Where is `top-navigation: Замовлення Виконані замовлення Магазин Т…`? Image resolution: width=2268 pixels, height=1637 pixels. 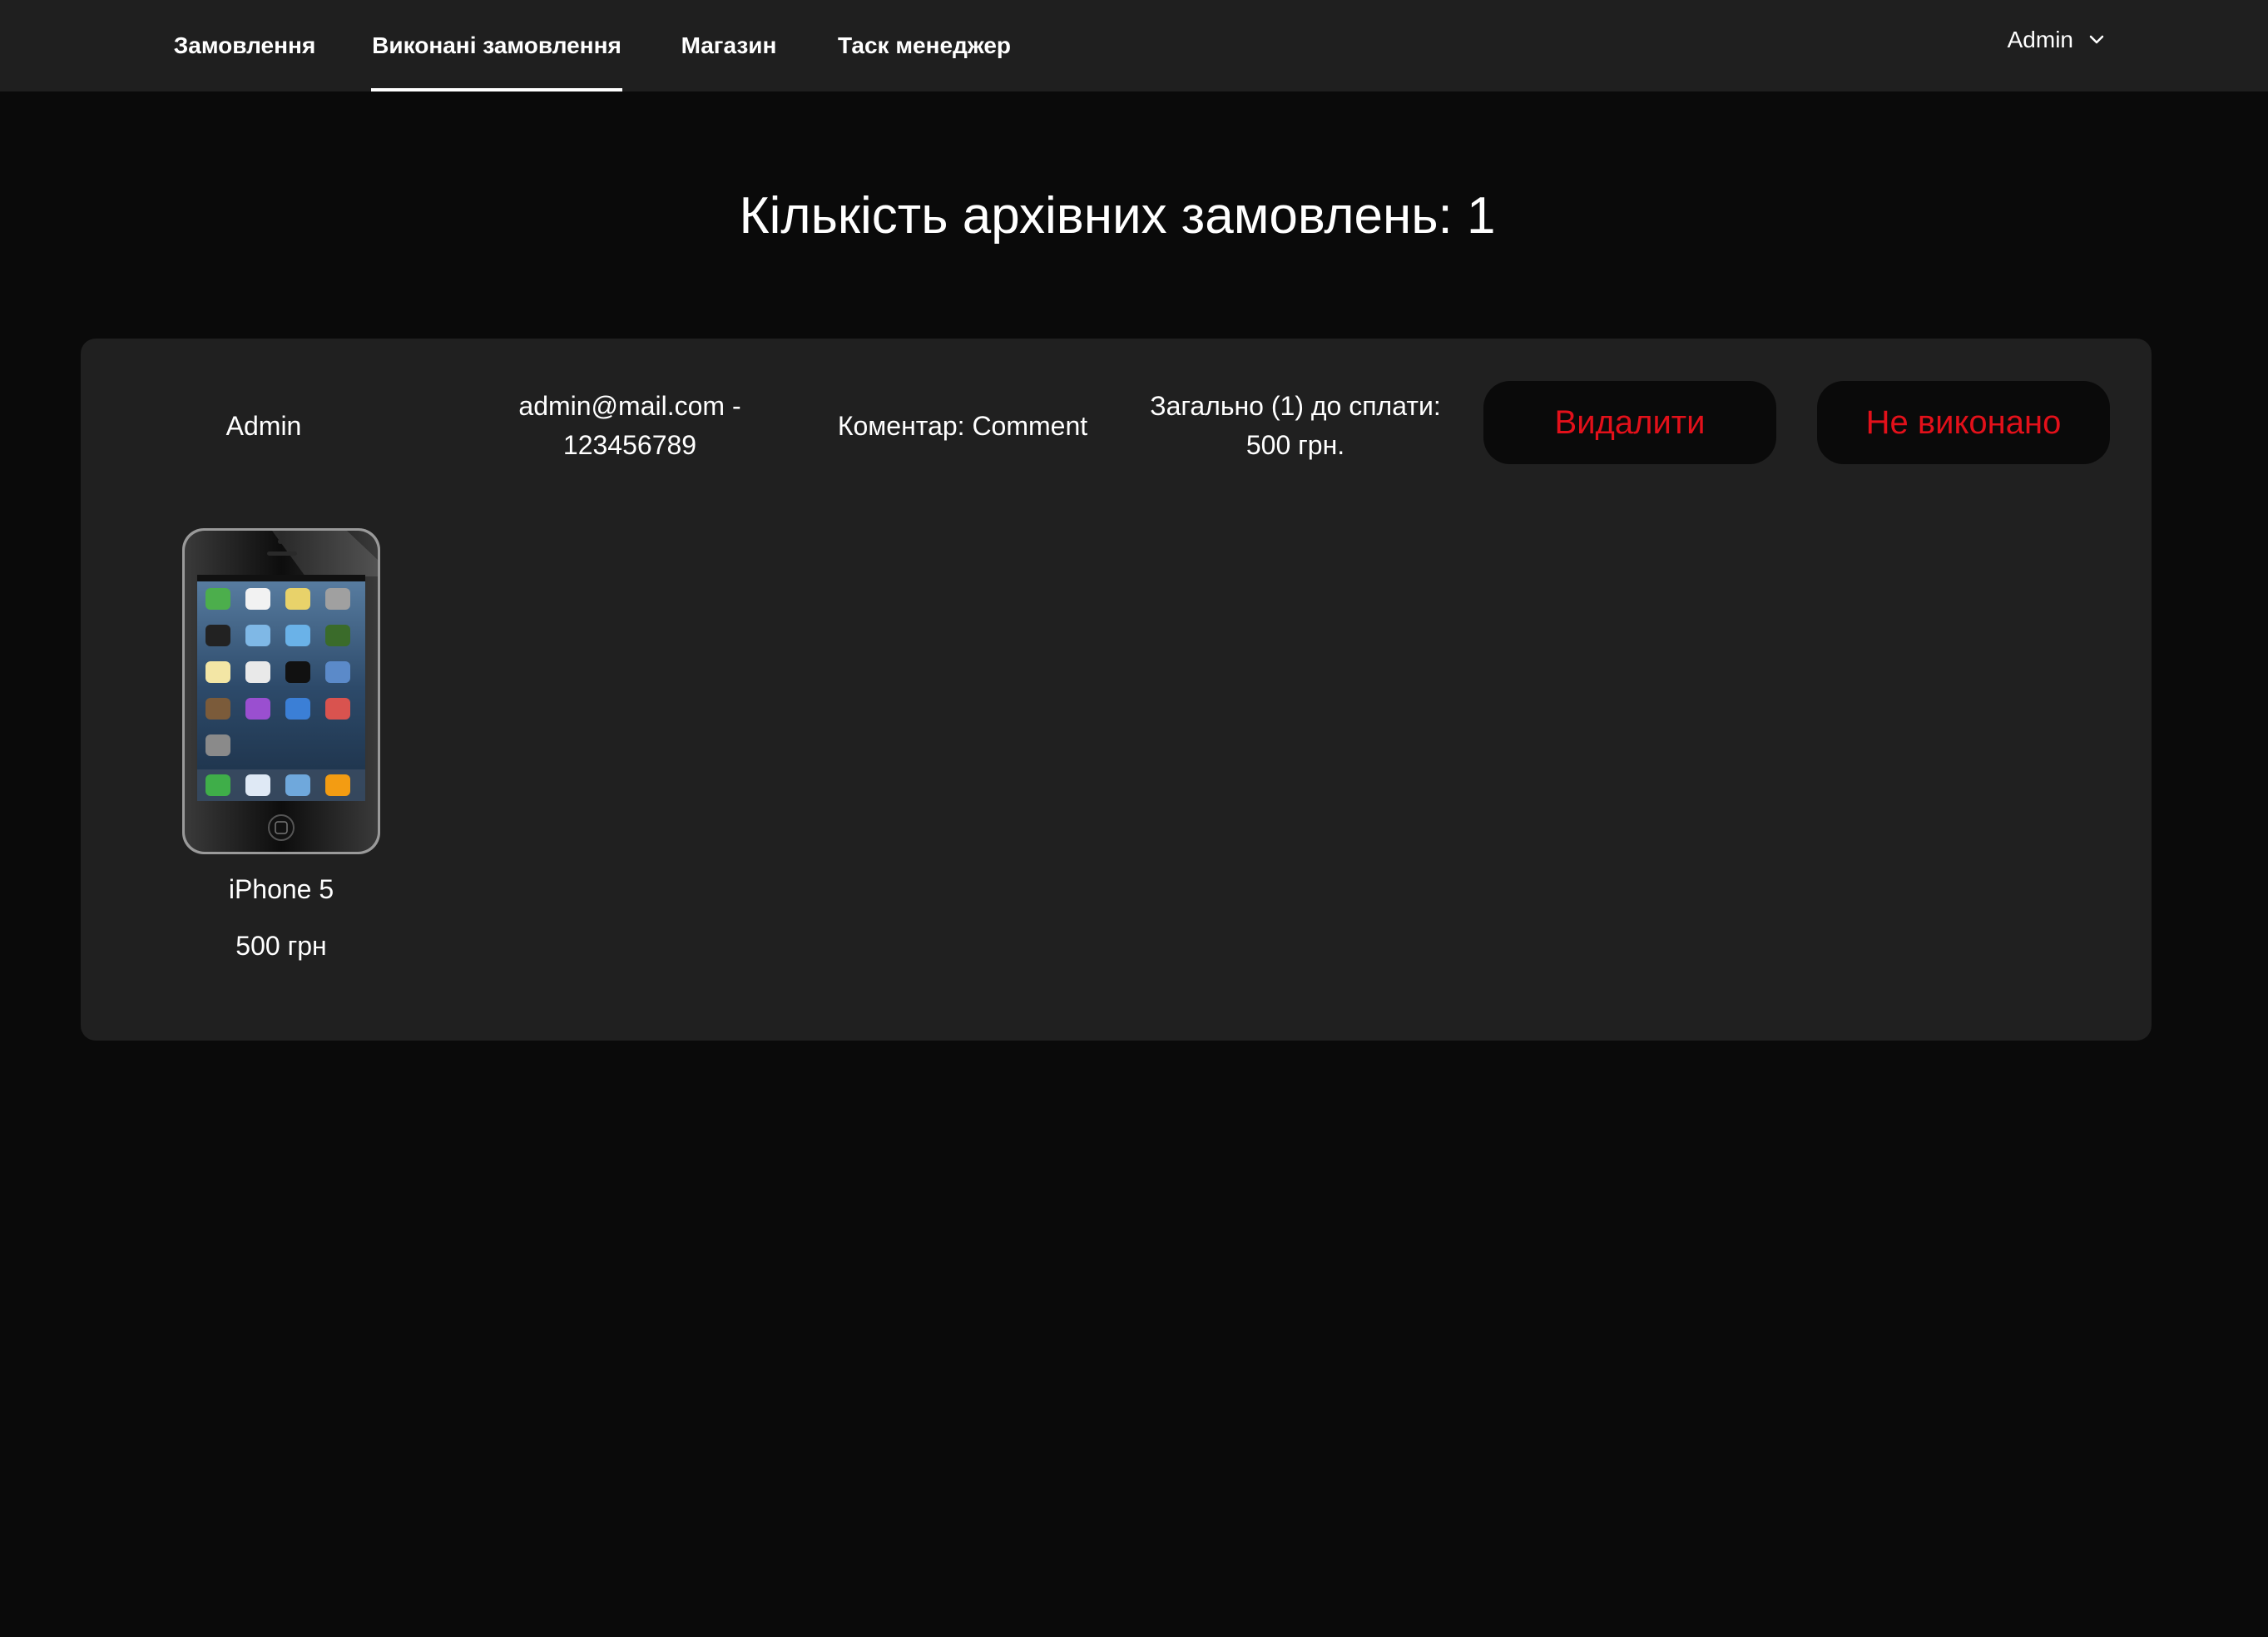 top-navigation: Замовлення Виконані замовлення Магазин Т… is located at coordinates (1134, 45).